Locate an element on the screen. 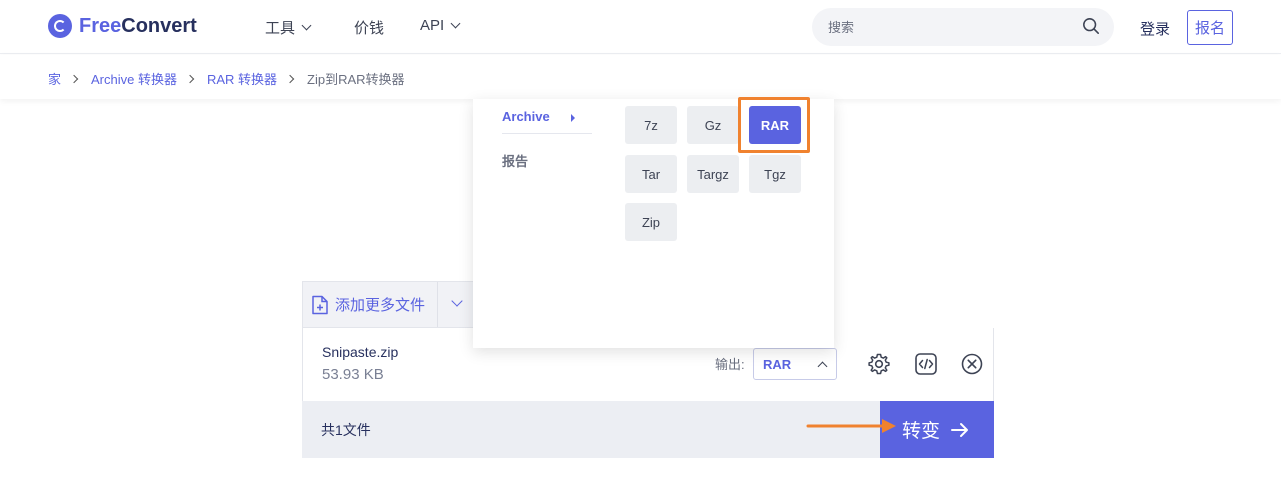 The image size is (1281, 478). caret-right-icon is located at coordinates (573, 117).